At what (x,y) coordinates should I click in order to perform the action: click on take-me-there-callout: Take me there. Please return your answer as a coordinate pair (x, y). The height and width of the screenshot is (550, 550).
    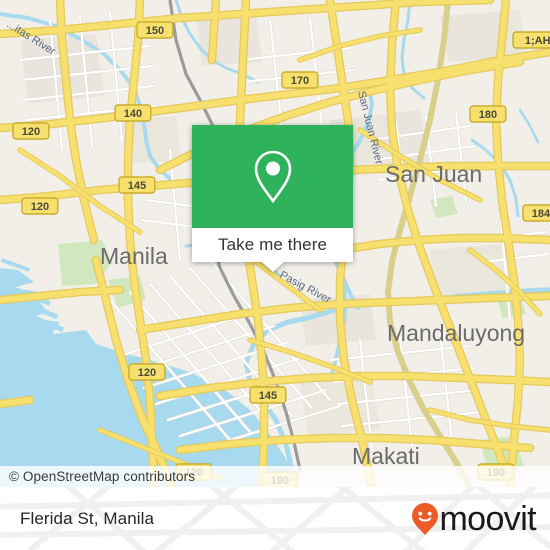
    Looking at the image, I should click on (272, 198).